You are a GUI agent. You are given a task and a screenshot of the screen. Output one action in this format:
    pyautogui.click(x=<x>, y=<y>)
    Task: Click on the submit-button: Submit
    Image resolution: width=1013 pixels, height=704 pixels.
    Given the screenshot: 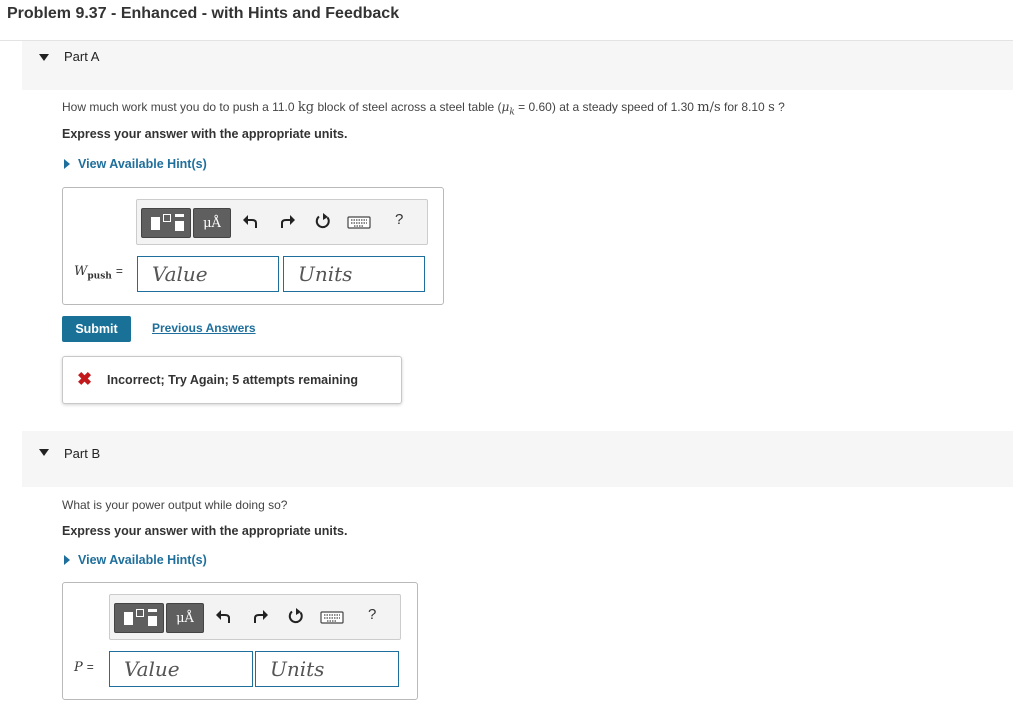 What is the action you would take?
    pyautogui.click(x=96, y=329)
    